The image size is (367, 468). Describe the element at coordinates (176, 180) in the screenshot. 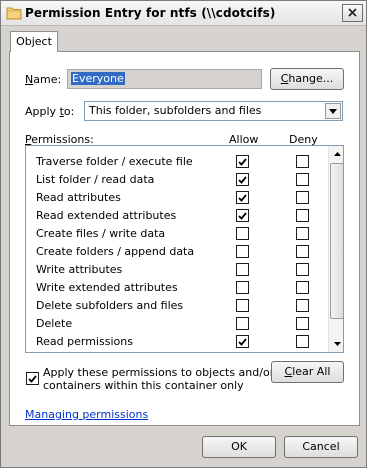

I see `permission-row: List folder / read data` at that location.